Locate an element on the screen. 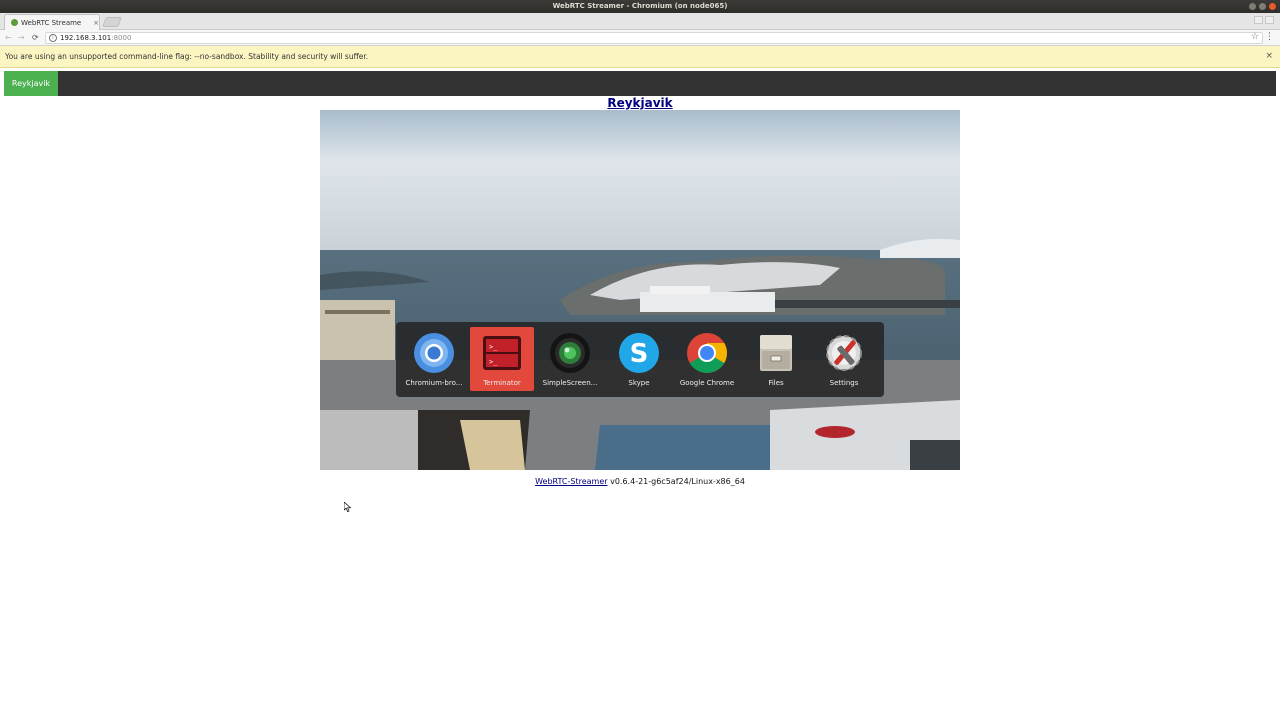 The height and width of the screenshot is (720, 1280). browser-menu-icon: ⋮ is located at coordinates (1269, 37).